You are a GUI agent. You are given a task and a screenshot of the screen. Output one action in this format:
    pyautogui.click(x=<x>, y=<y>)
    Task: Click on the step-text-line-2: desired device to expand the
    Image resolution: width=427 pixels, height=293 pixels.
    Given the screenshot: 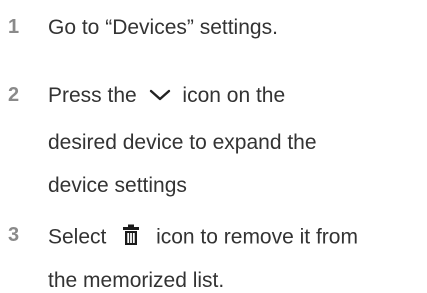 What is the action you would take?
    pyautogui.click(x=182, y=142)
    